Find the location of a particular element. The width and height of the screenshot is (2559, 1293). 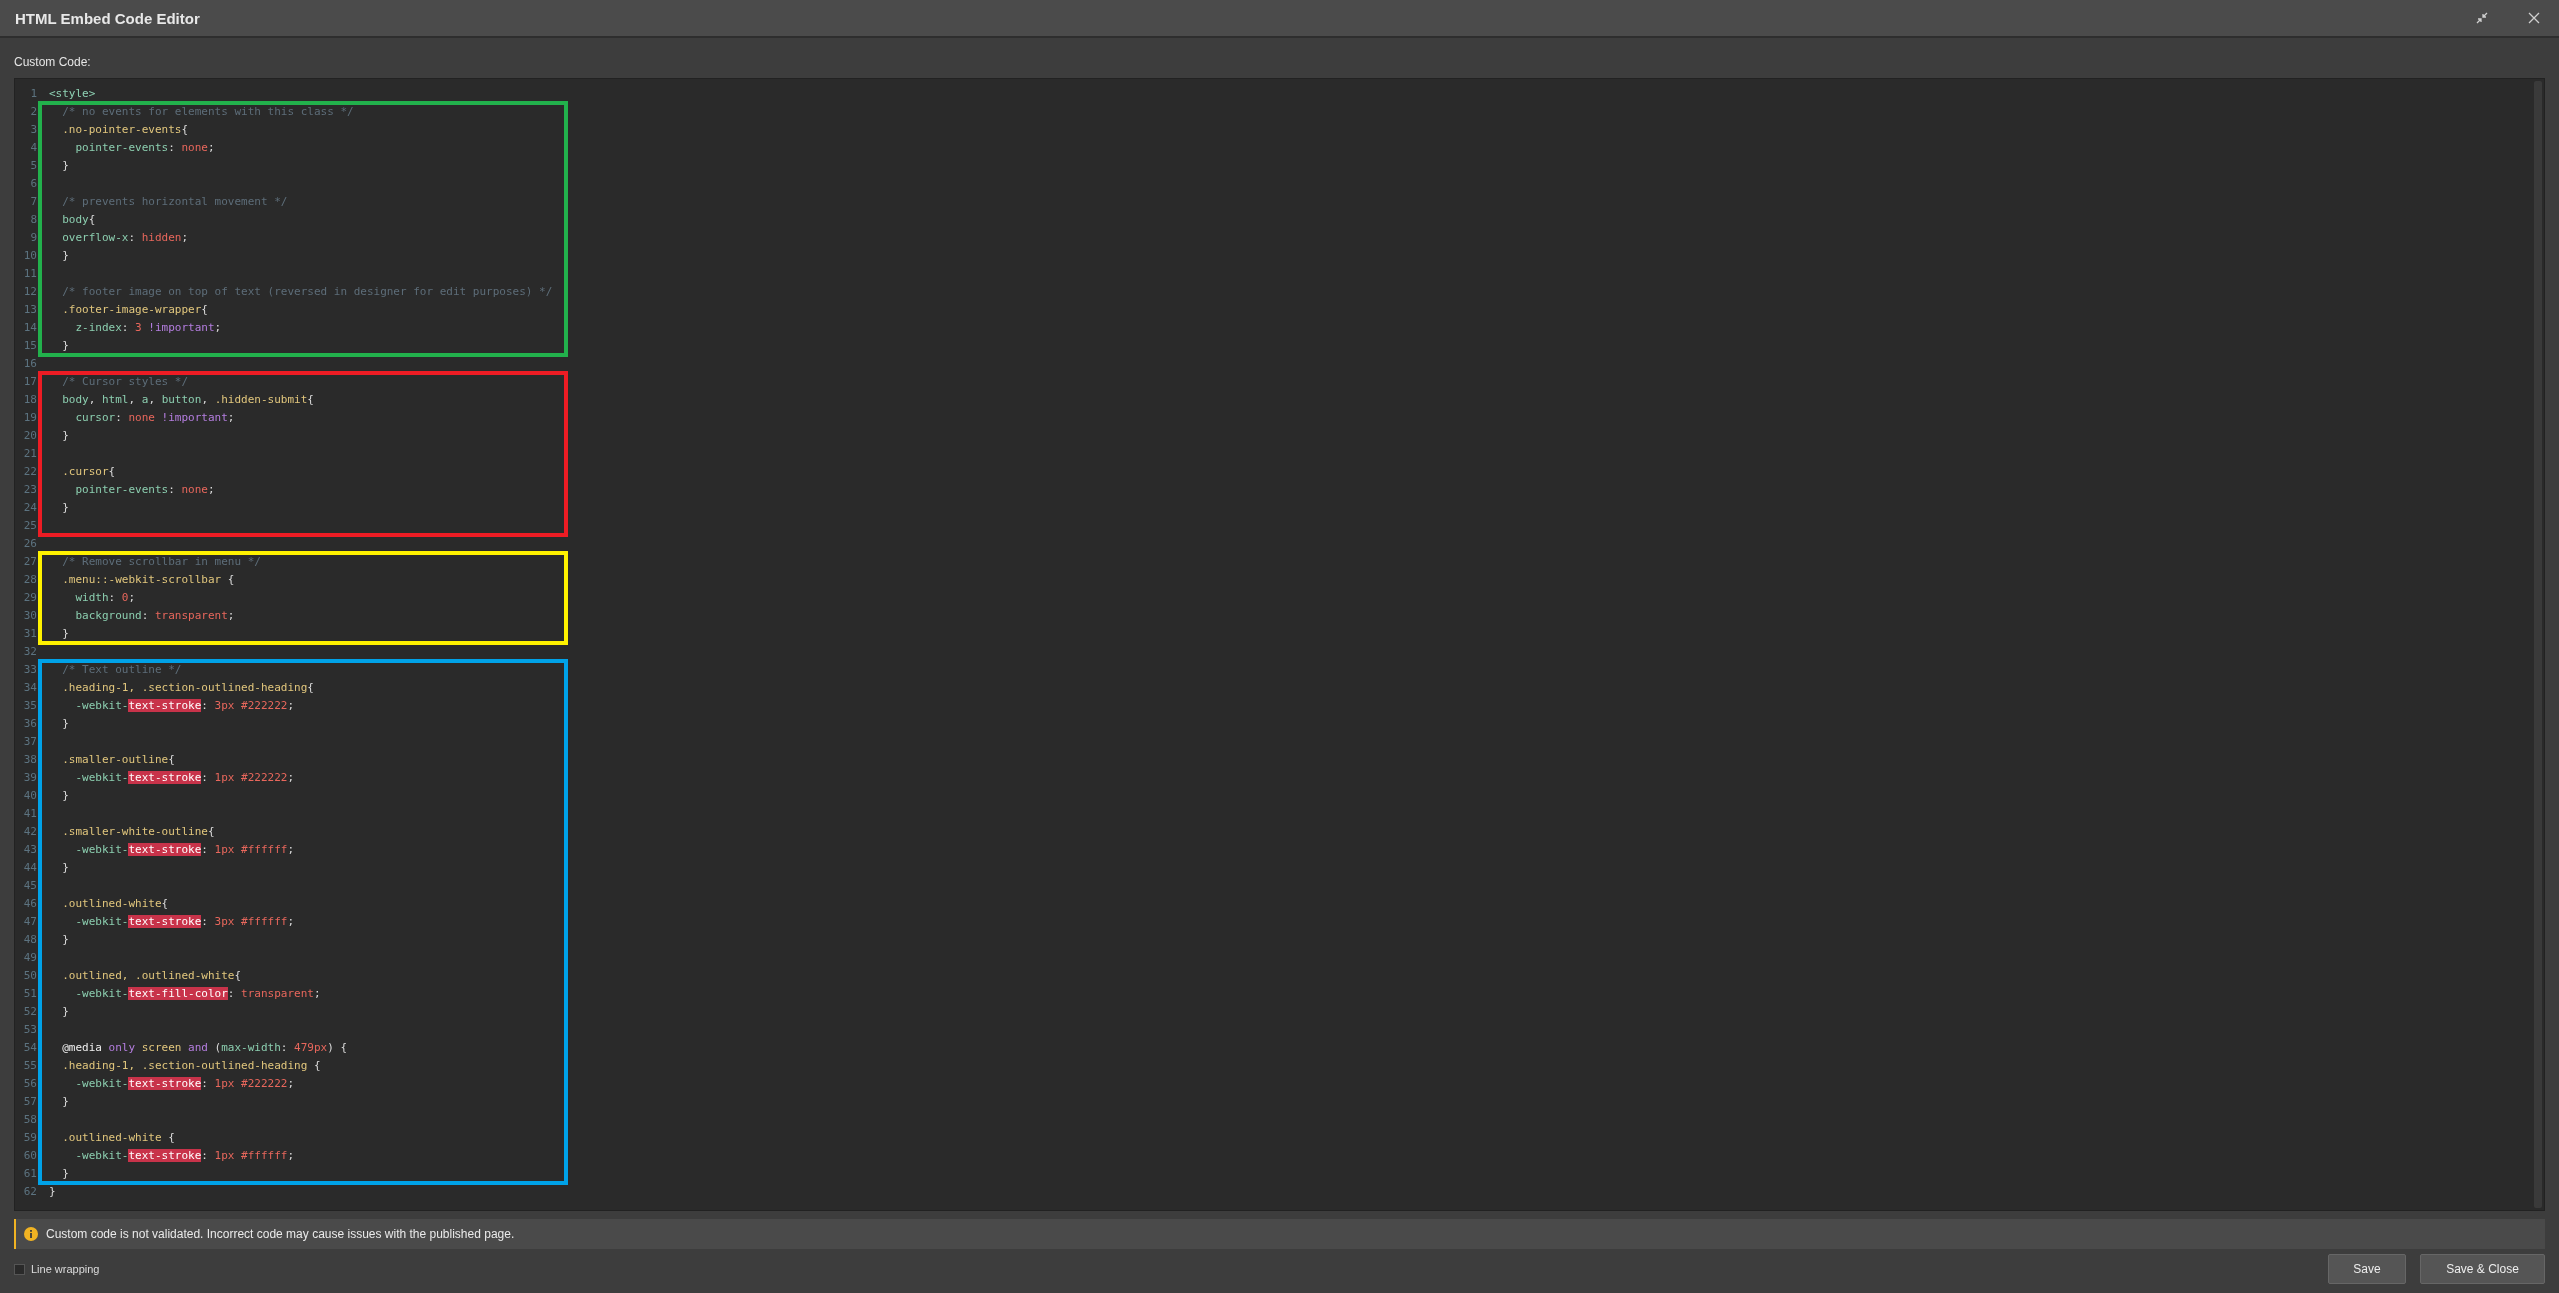

code-line: /* footer image on top of text (reversed in designer for edit purposes) */ is located at coordinates (307, 291).